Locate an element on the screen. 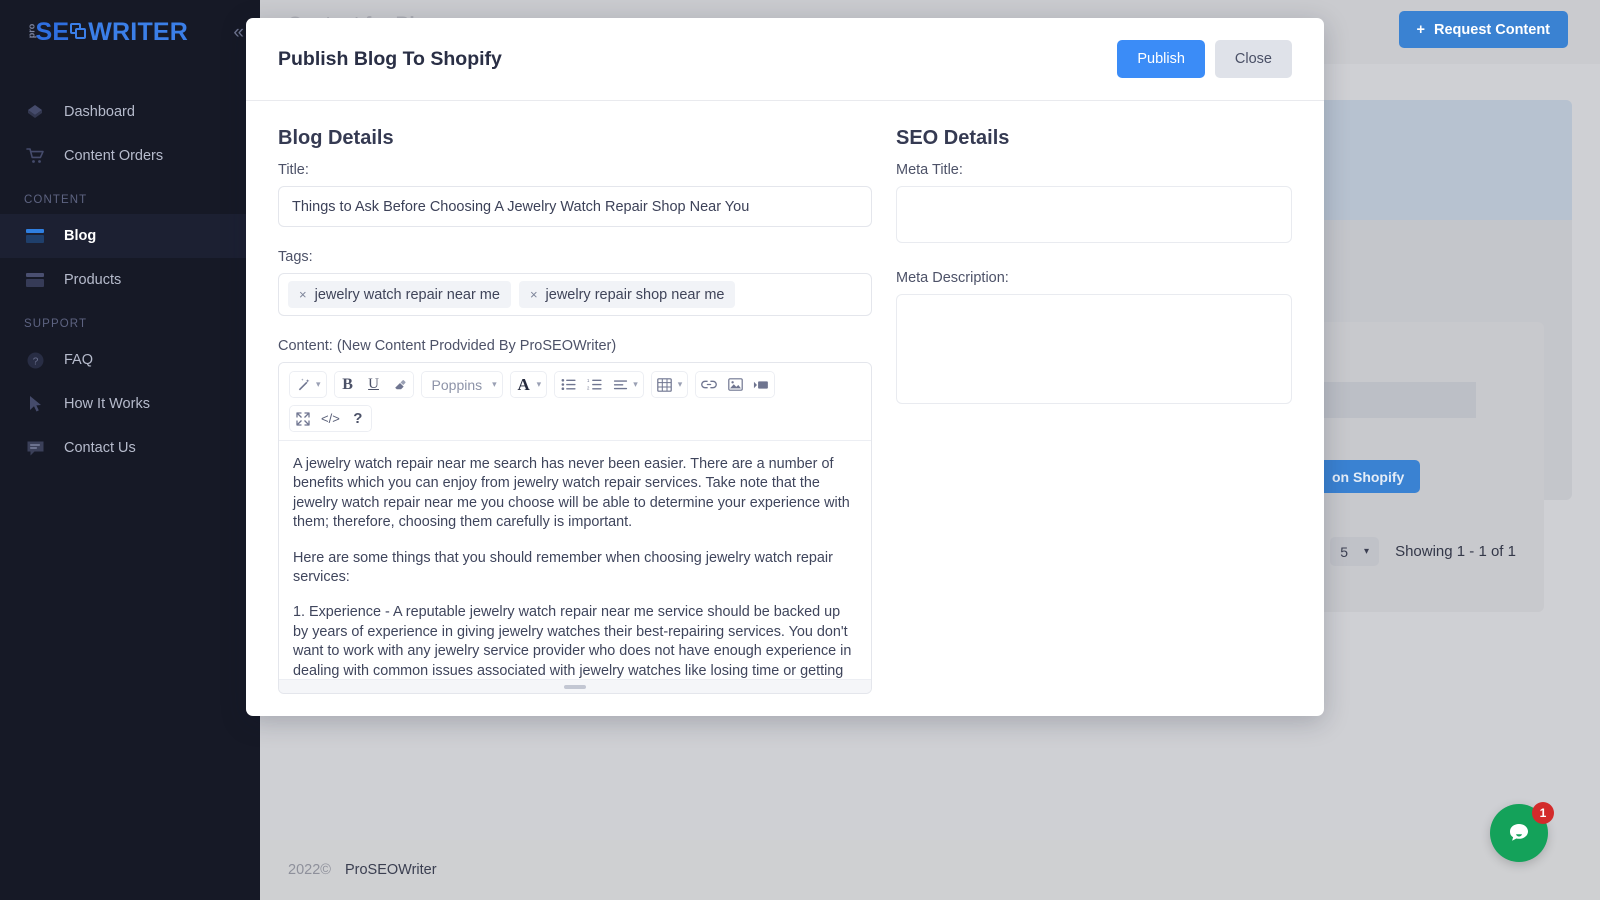  toolbar-group-format: B U is located at coordinates (373, 384).